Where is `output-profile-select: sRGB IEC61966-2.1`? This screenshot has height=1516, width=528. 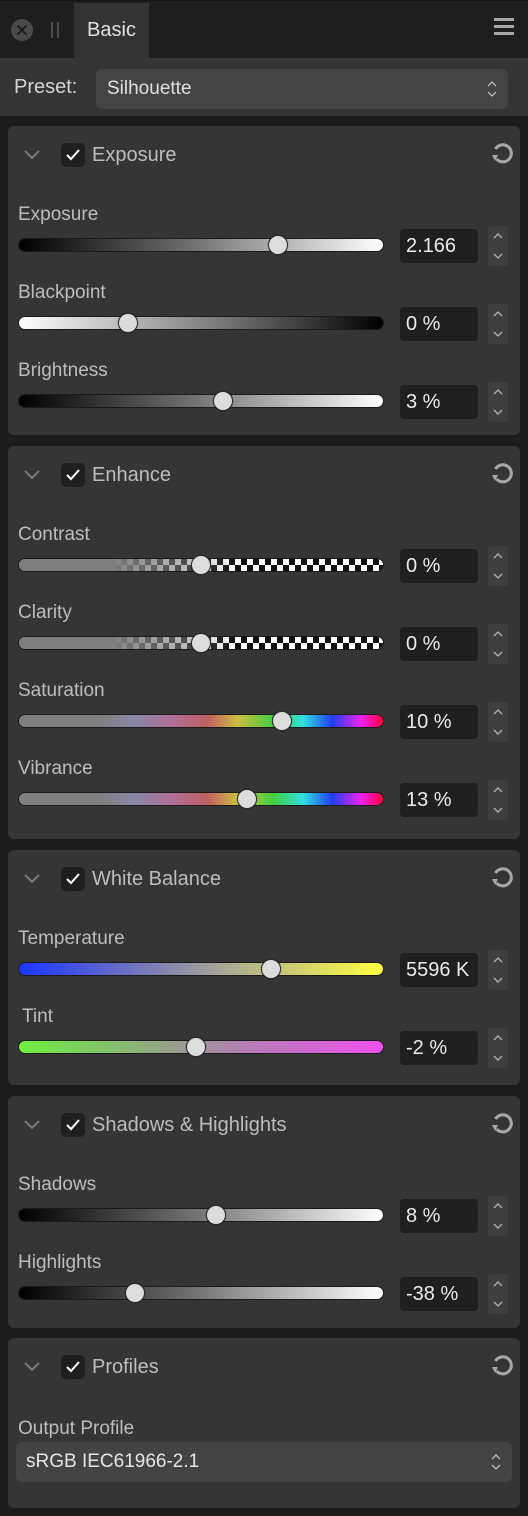
output-profile-select: sRGB IEC61966-2.1 is located at coordinates (264, 1462).